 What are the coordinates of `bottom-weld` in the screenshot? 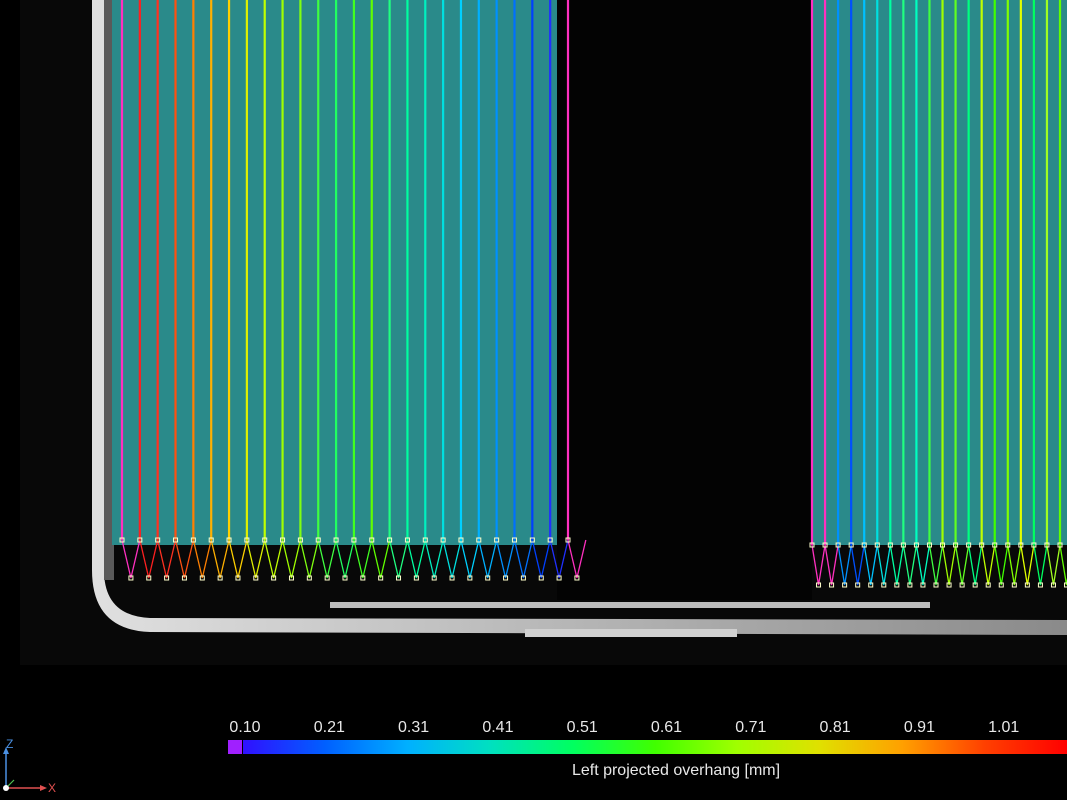 It's located at (631, 633).